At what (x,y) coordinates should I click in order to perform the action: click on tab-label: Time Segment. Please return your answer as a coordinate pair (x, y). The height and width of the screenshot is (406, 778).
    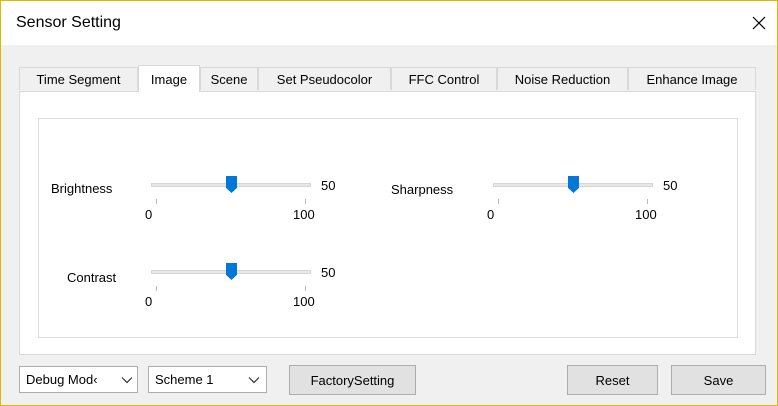
    Looking at the image, I should click on (78, 79).